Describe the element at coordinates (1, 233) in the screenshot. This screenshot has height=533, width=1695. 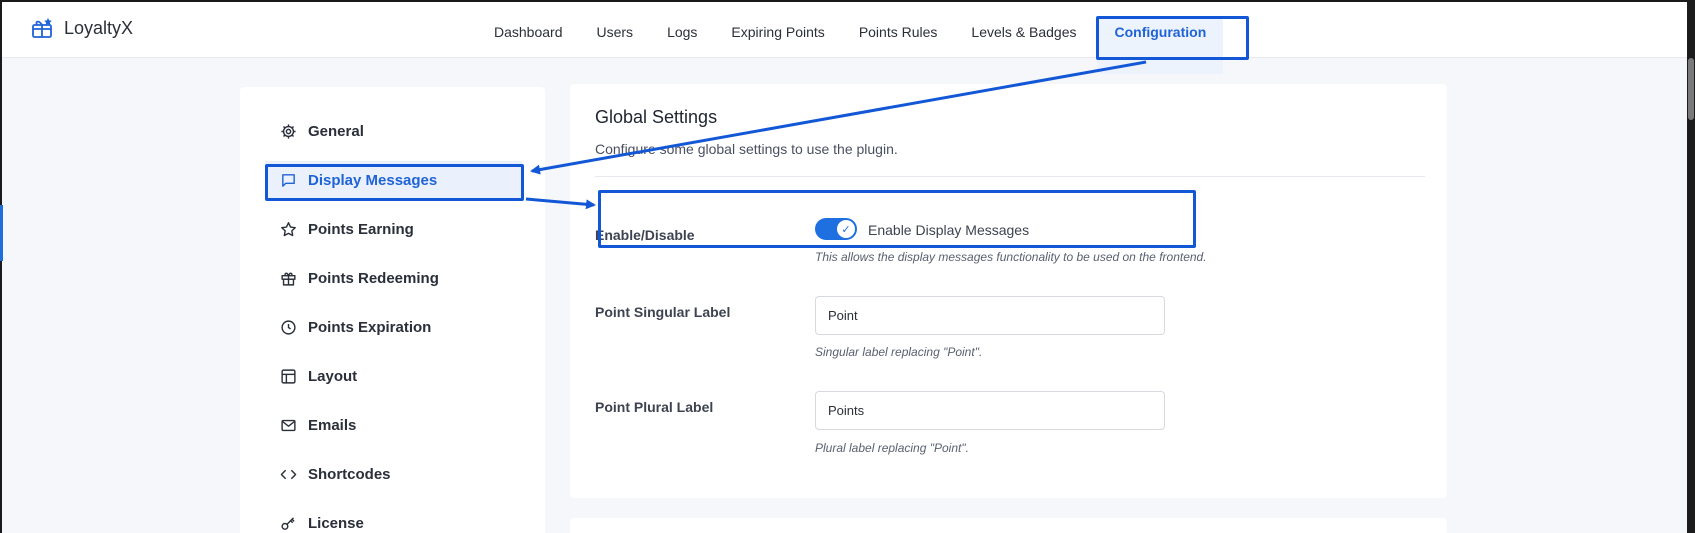
I see `edge-tab` at that location.